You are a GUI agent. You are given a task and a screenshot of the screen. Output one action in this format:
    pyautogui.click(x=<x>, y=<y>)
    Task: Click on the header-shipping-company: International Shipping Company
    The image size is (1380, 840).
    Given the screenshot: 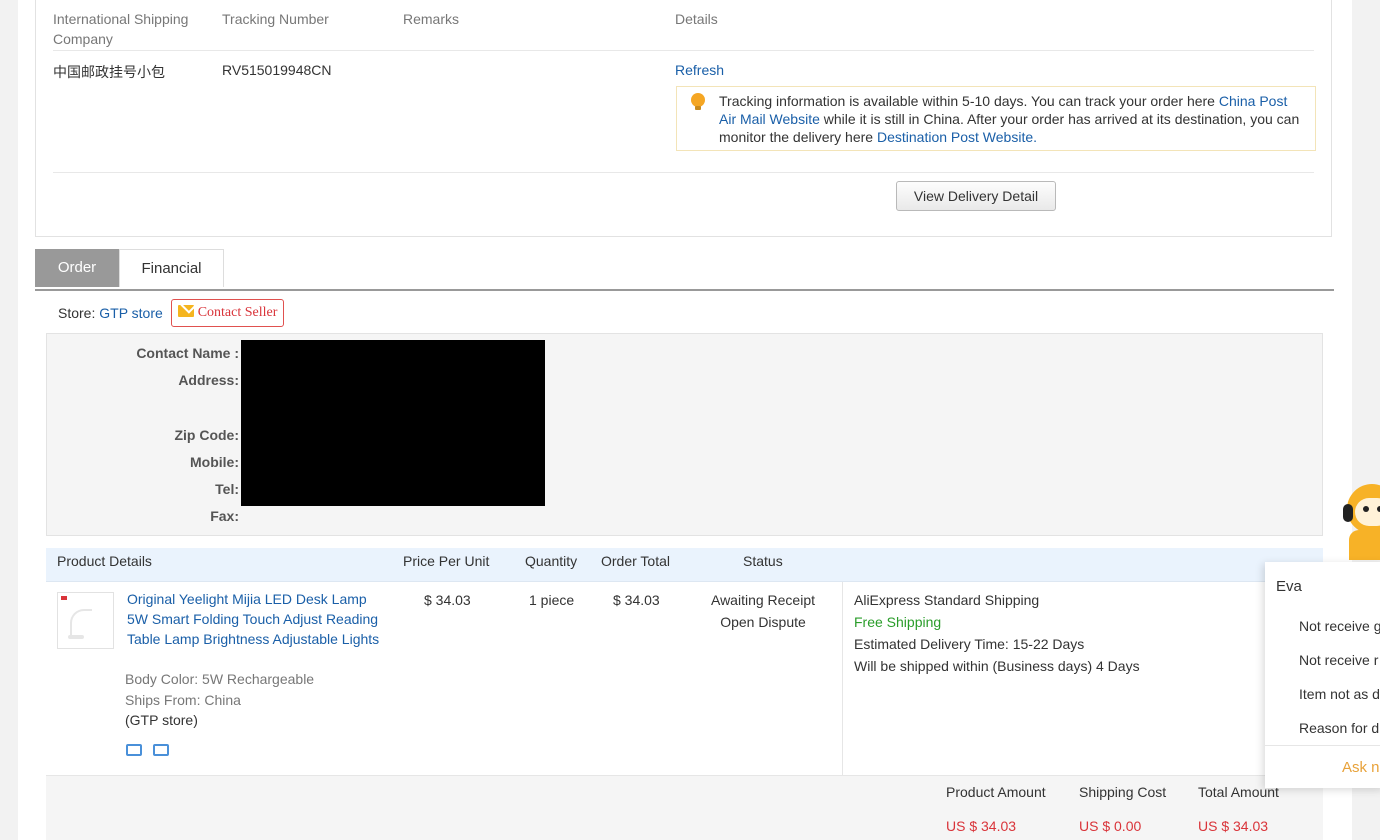 What is the action you would take?
    pyautogui.click(x=121, y=29)
    